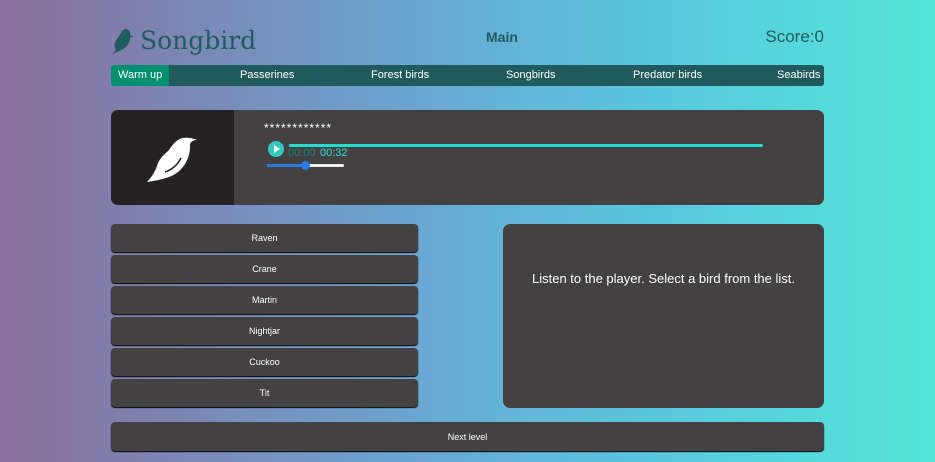 Image resolution: width=935 pixels, height=462 pixels. What do you see at coordinates (400, 75) in the screenshot?
I see `nav-item-forest-birds: Forest birds` at bounding box center [400, 75].